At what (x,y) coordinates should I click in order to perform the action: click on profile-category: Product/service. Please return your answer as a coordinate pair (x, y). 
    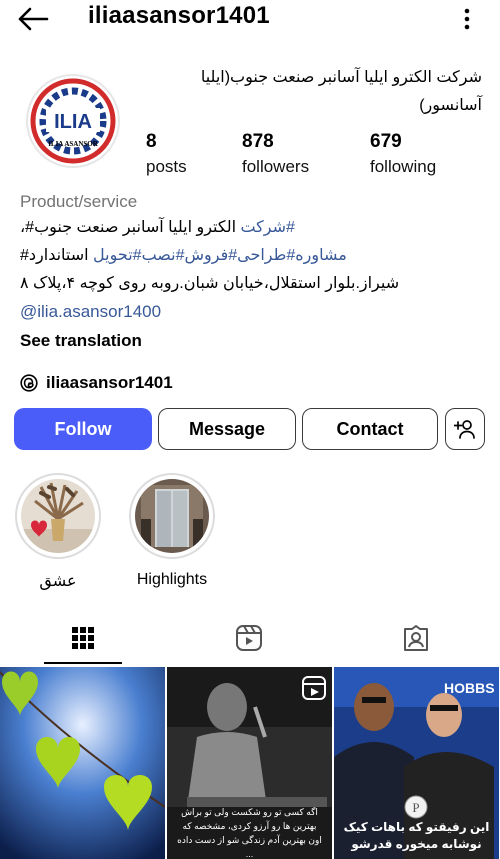
    Looking at the image, I should click on (79, 201).